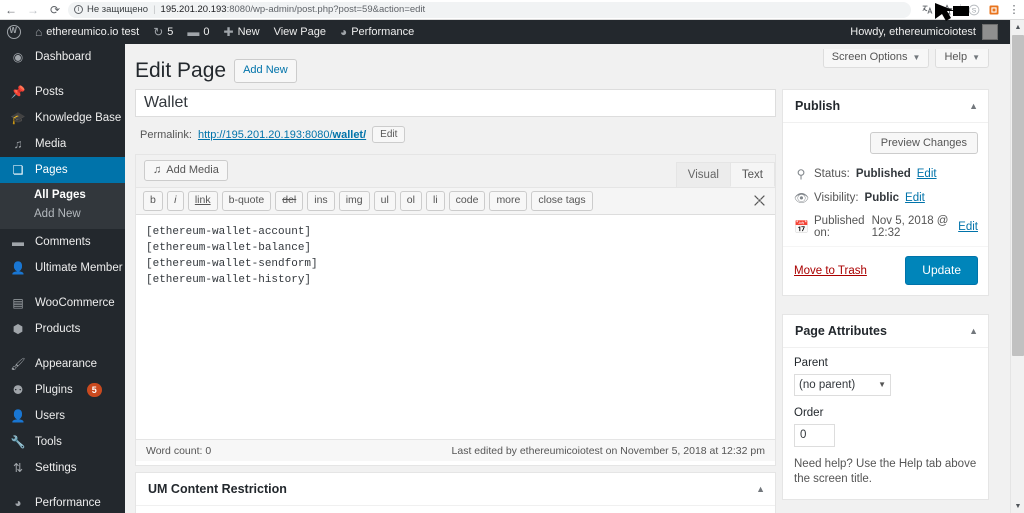 This screenshot has width=1024, height=513. I want to click on tab-text: Text, so click(752, 174).